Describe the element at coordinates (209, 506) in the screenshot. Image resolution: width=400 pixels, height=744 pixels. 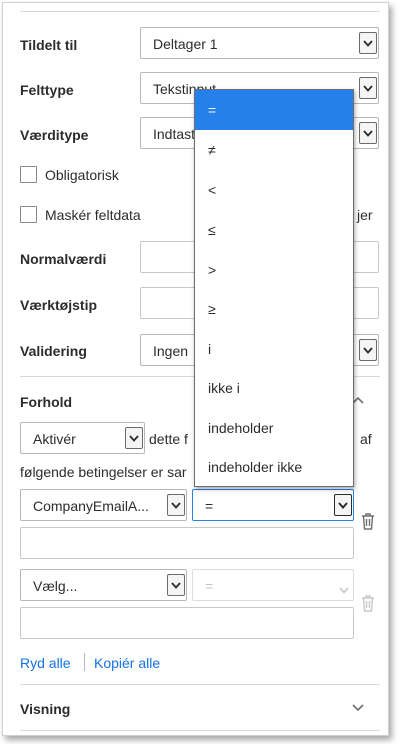
I see `condition1-operator-value: =` at that location.